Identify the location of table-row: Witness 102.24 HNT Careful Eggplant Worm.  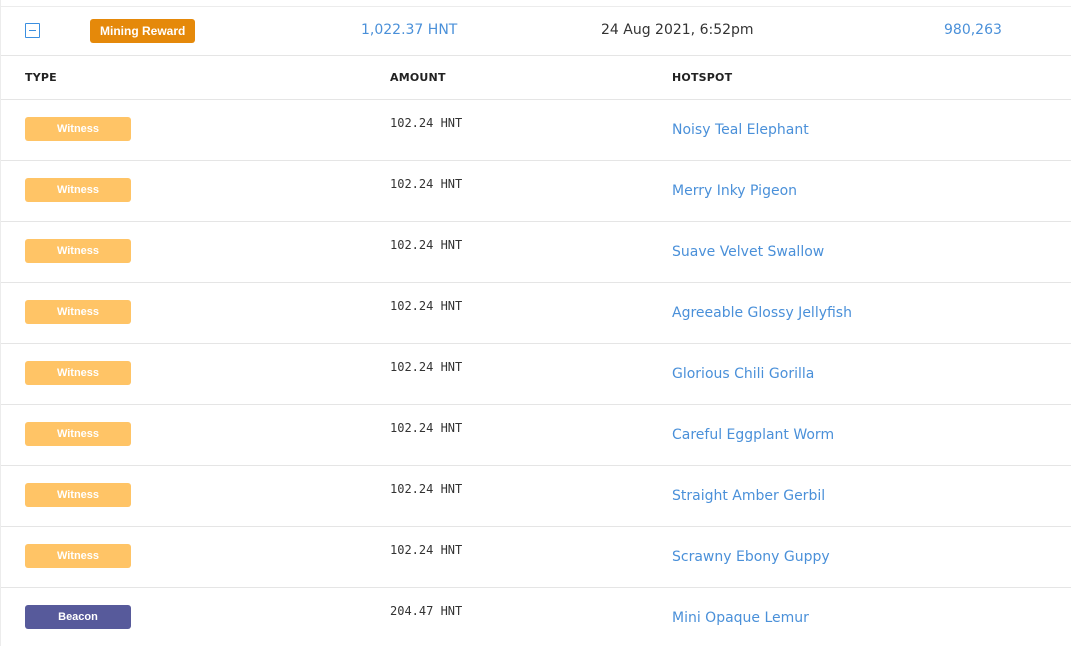
(536, 435).